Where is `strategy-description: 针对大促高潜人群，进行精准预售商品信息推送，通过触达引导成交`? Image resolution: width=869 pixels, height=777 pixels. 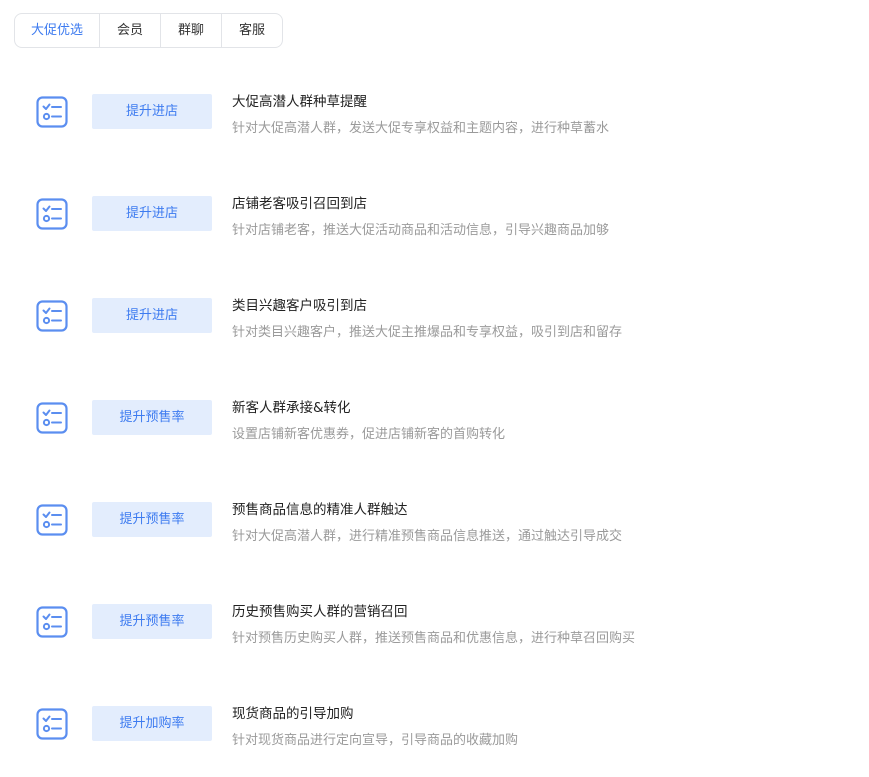 strategy-description: 针对大促高潜人群，进行精准预售商品信息推送，通过触达引导成交 is located at coordinates (427, 536).